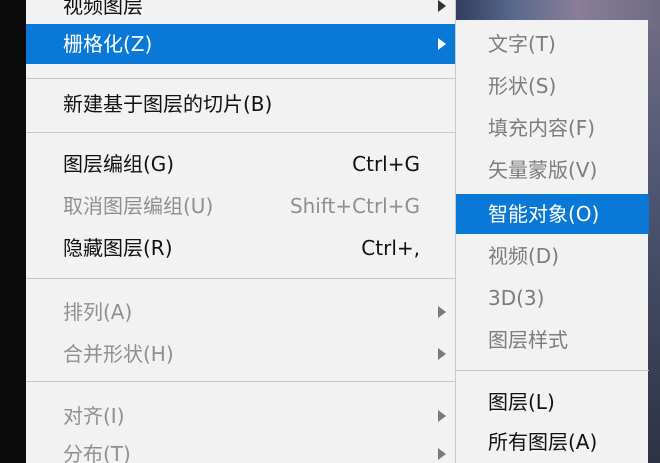 This screenshot has width=660, height=463. Describe the element at coordinates (103, 9) in the screenshot. I see `menu-item-label: 视频图层` at that location.